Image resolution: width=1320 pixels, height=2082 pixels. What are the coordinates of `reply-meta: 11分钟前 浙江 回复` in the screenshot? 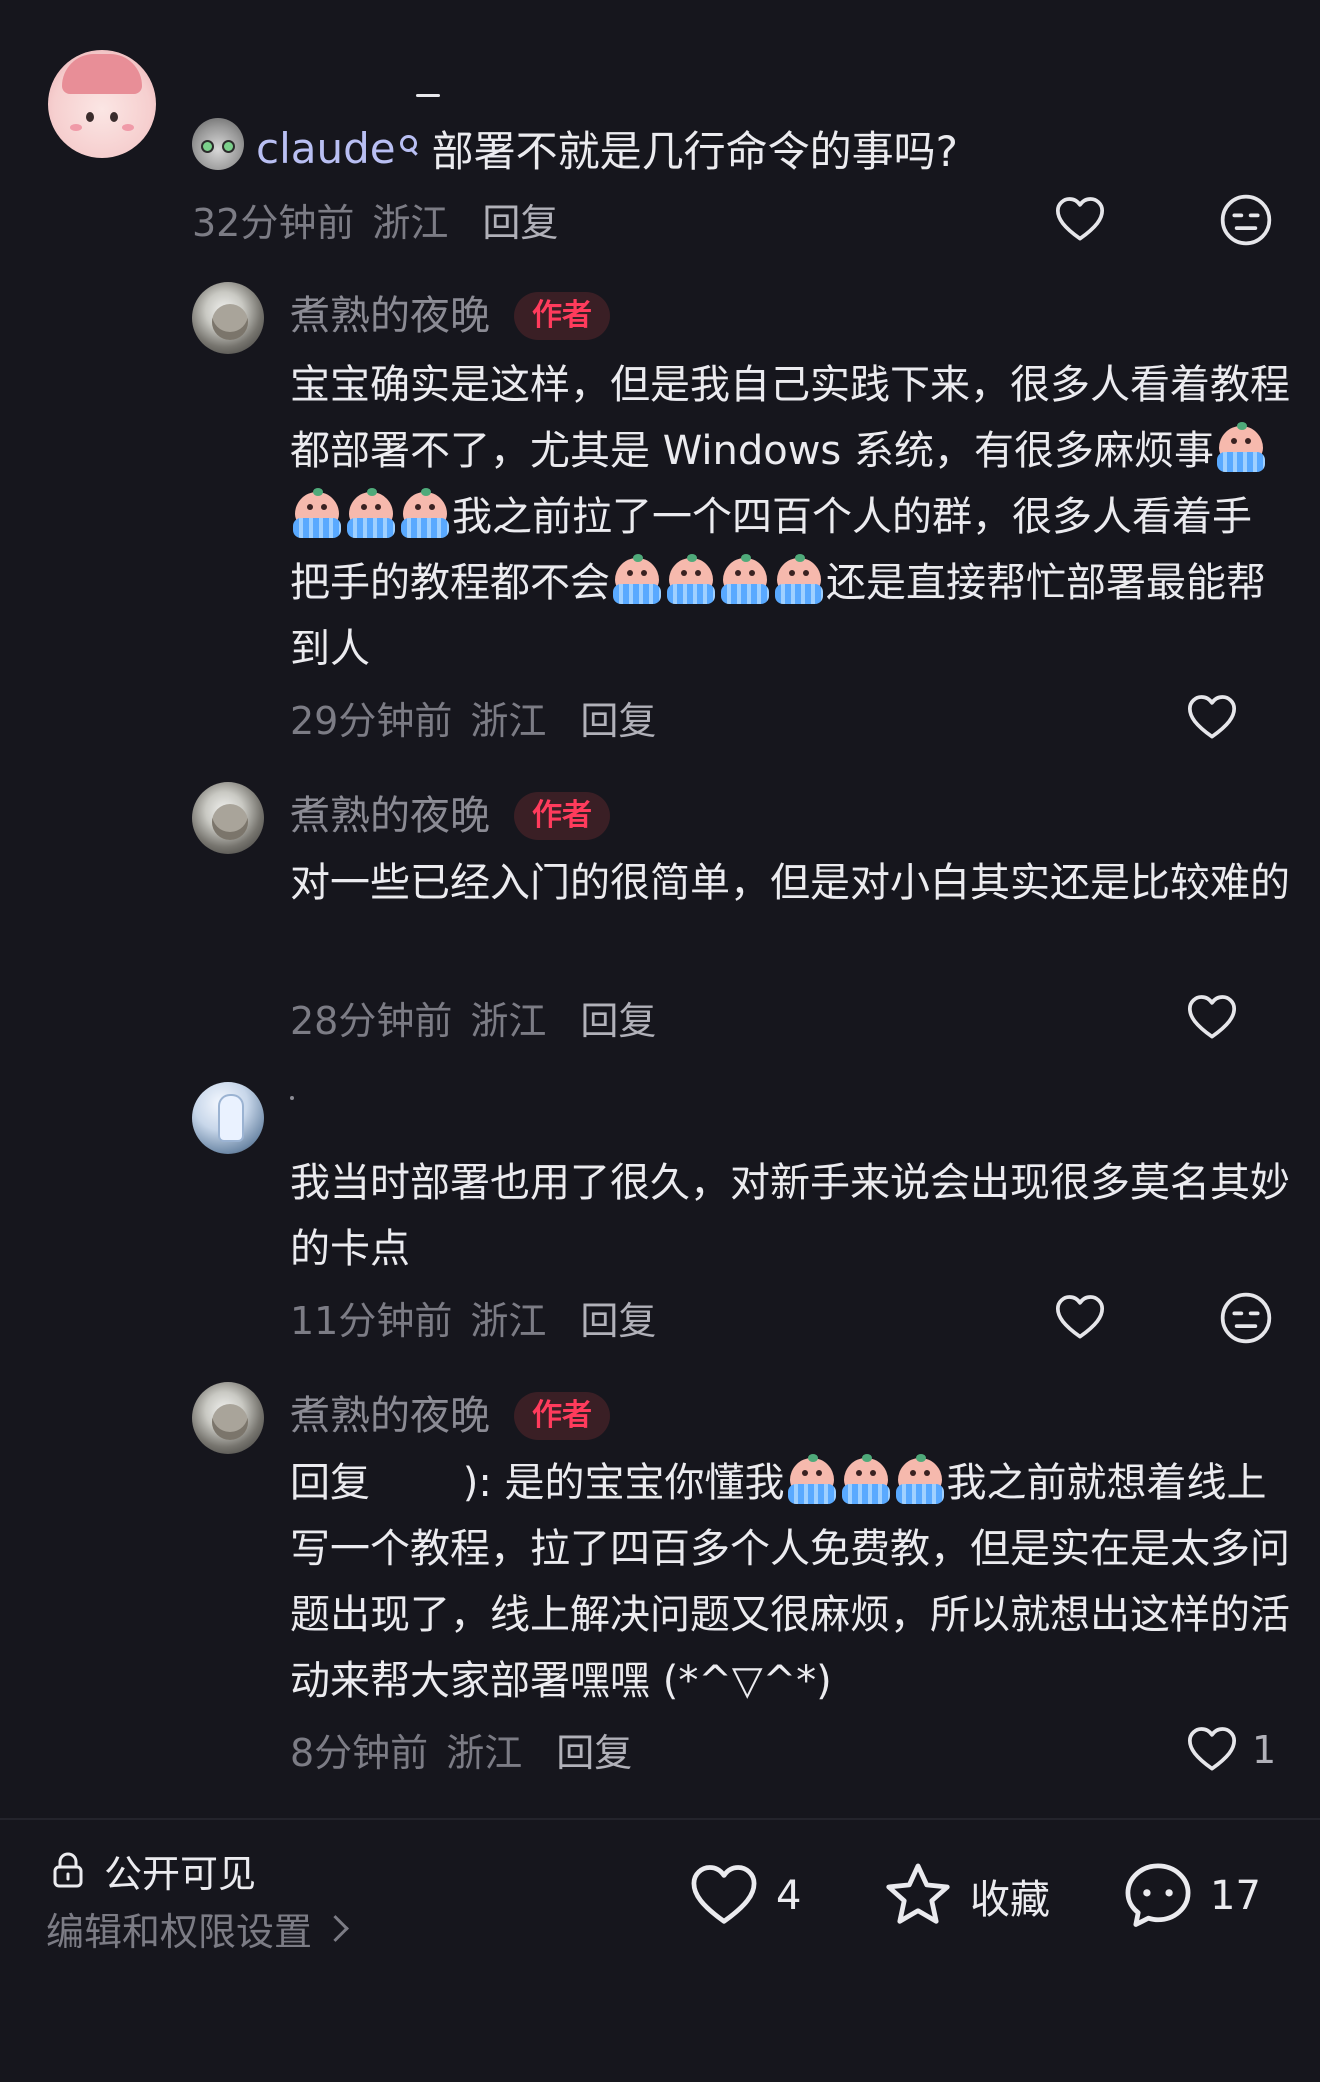 It's located at (473, 1317).